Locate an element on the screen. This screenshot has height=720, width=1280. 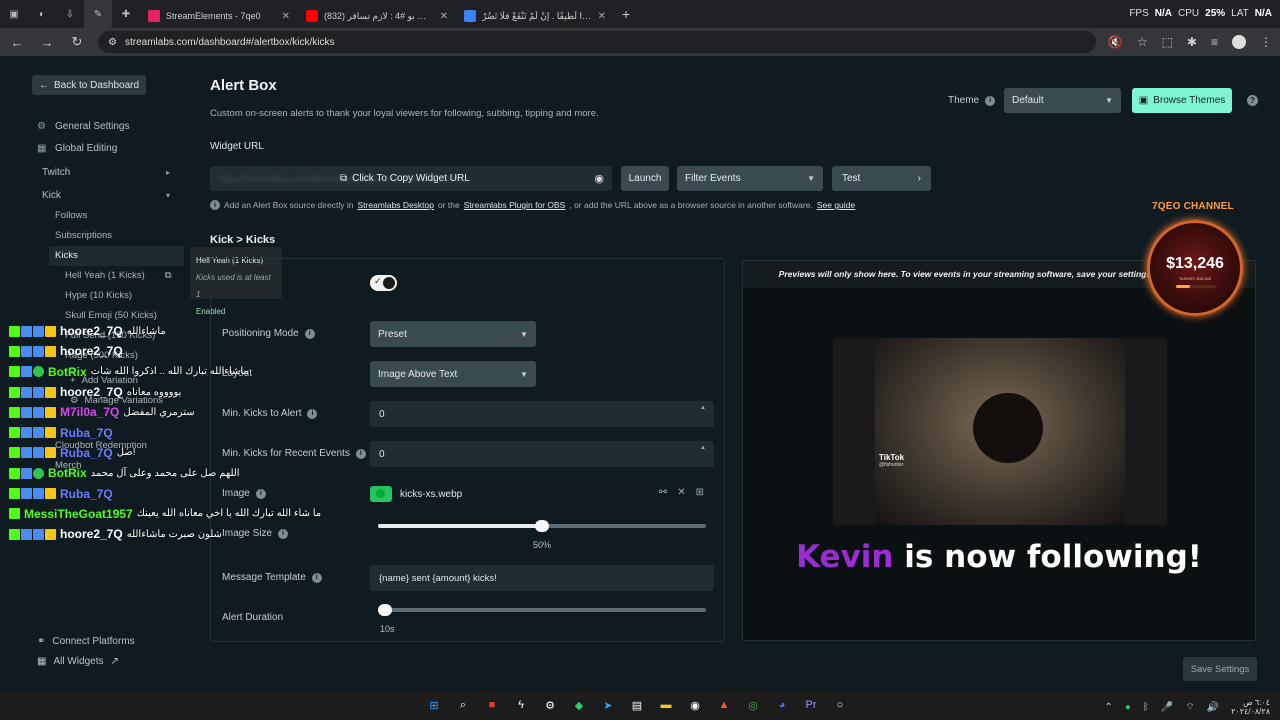
chat-username: hoore2_7Q is located at coordinates (91, 534).